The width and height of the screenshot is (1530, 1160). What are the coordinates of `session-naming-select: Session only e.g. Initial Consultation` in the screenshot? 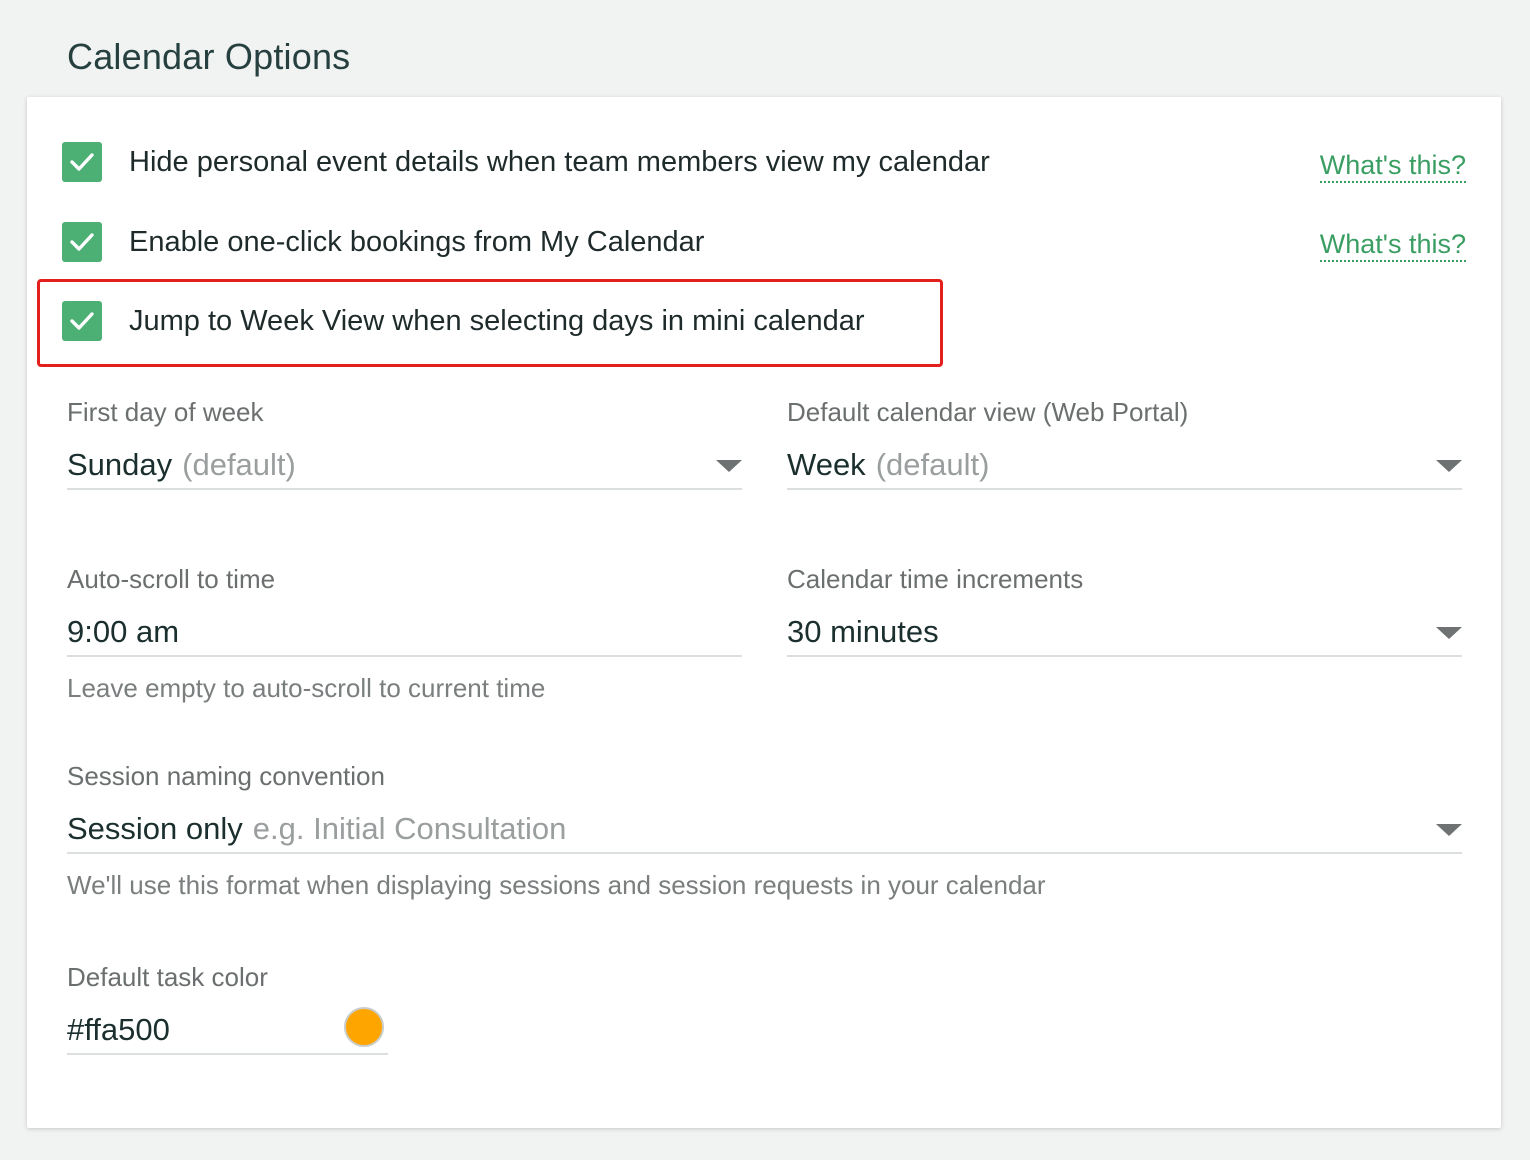 It's located at (764, 830).